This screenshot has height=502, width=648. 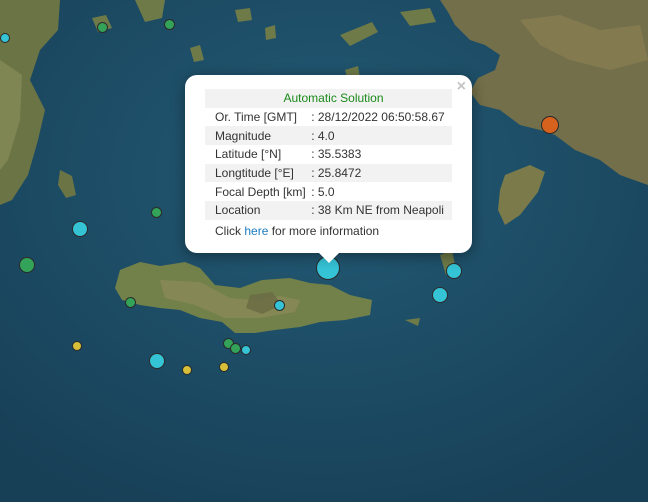 What do you see at coordinates (461, 87) in the screenshot?
I see `close-icon: ×` at bounding box center [461, 87].